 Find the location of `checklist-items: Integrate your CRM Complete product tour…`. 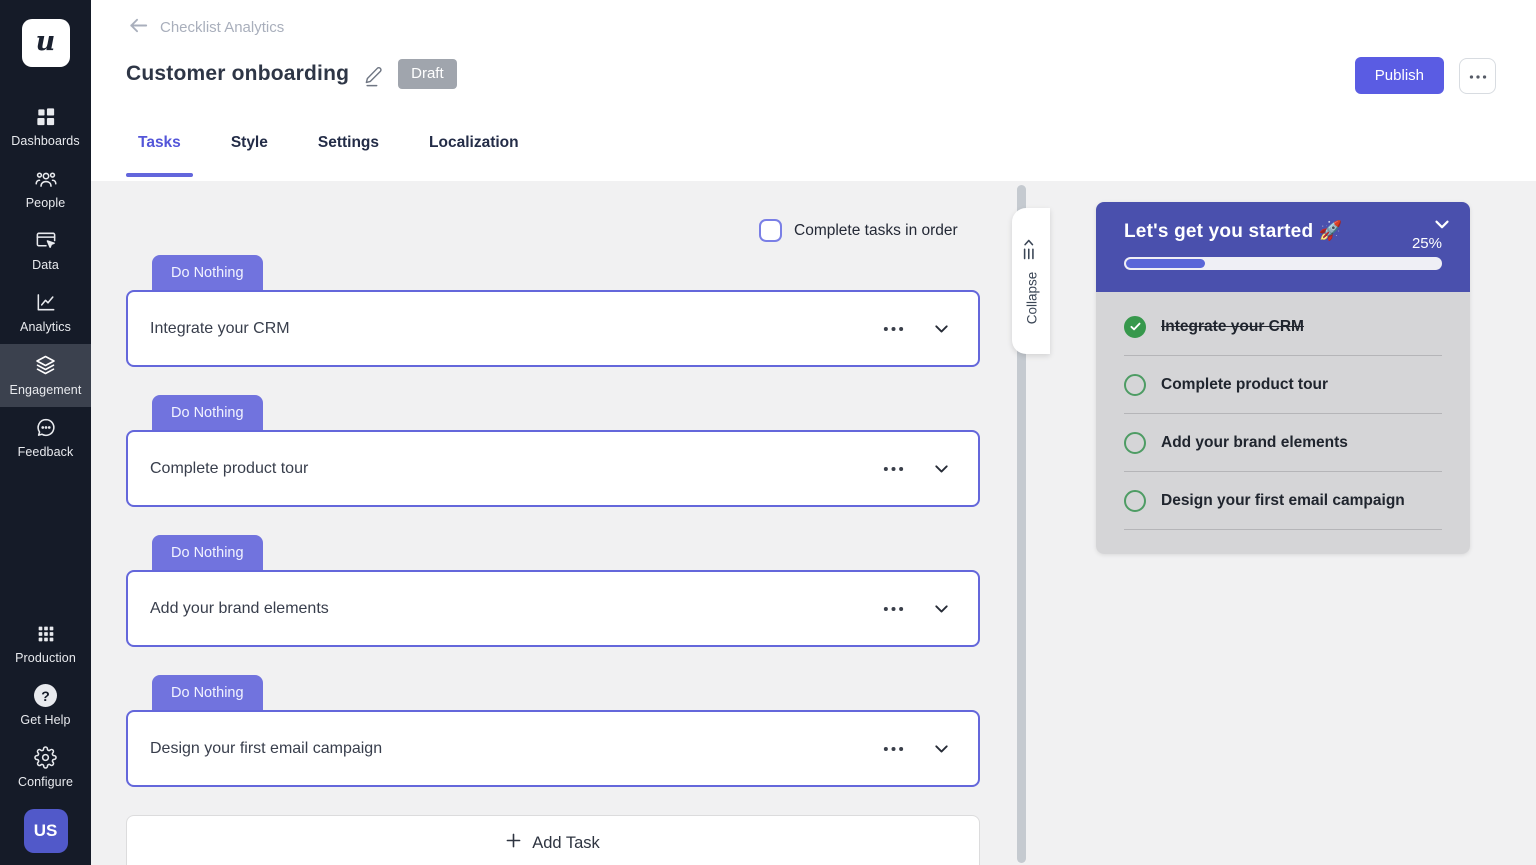

checklist-items: Integrate your CRM Complete product tour… is located at coordinates (1283, 423).